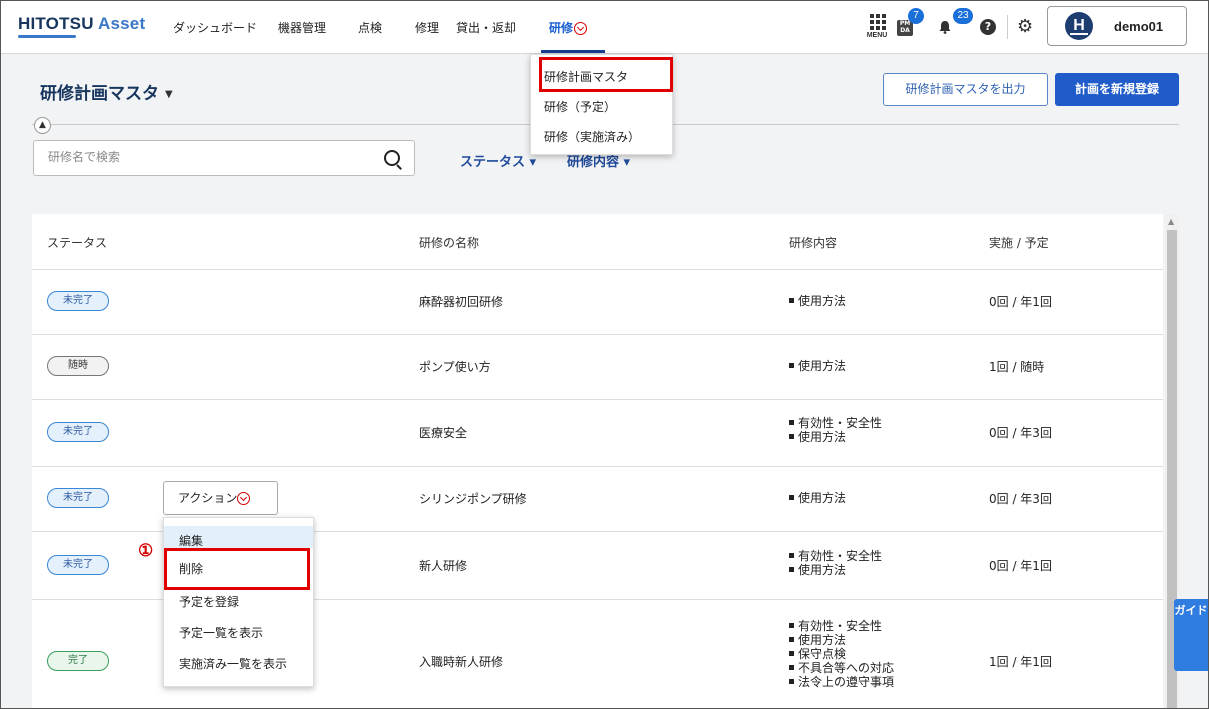 The height and width of the screenshot is (709, 1209). What do you see at coordinates (427, 27) in the screenshot?
I see `nav-repair: 修理` at bounding box center [427, 27].